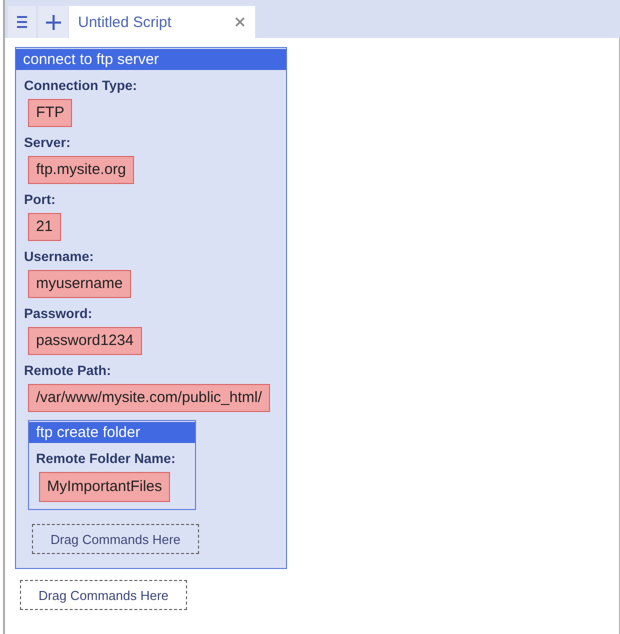  What do you see at coordinates (104, 487) in the screenshot?
I see `parameter-value: MyImportantFiles` at bounding box center [104, 487].